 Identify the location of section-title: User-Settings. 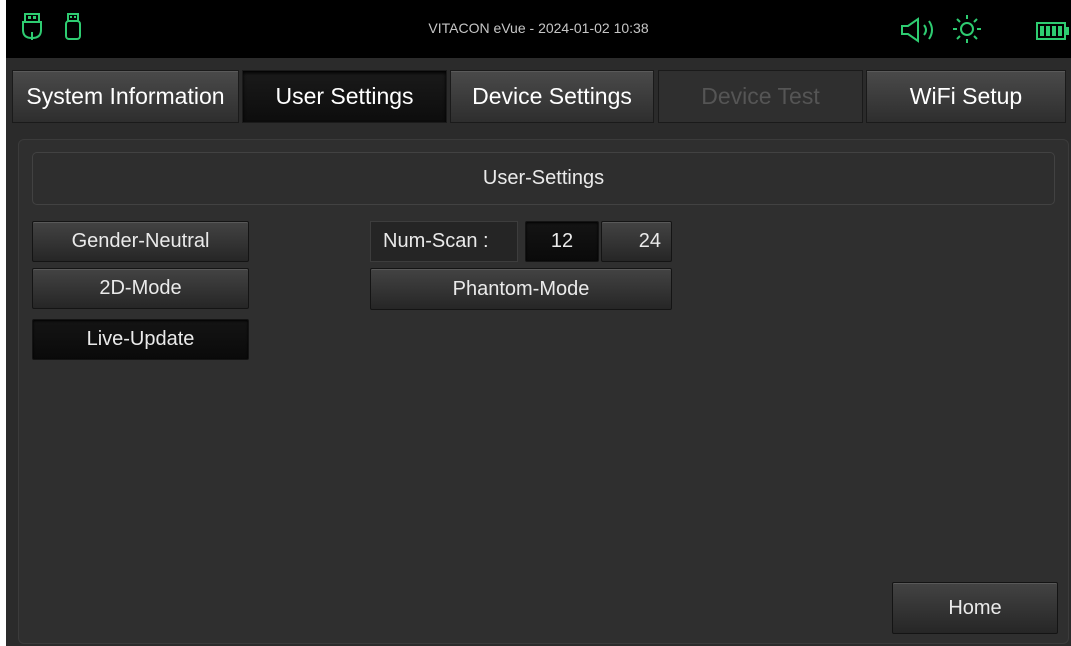
(543, 178).